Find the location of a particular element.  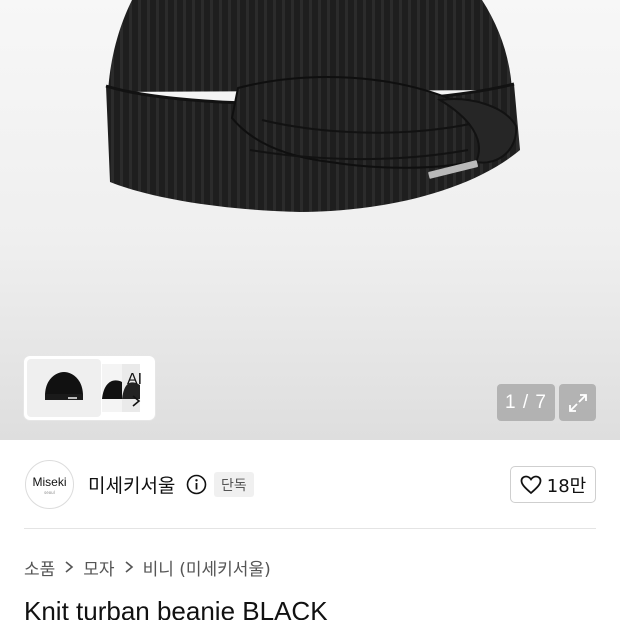

seller-logo-subtext: seoul is located at coordinates (49, 492).